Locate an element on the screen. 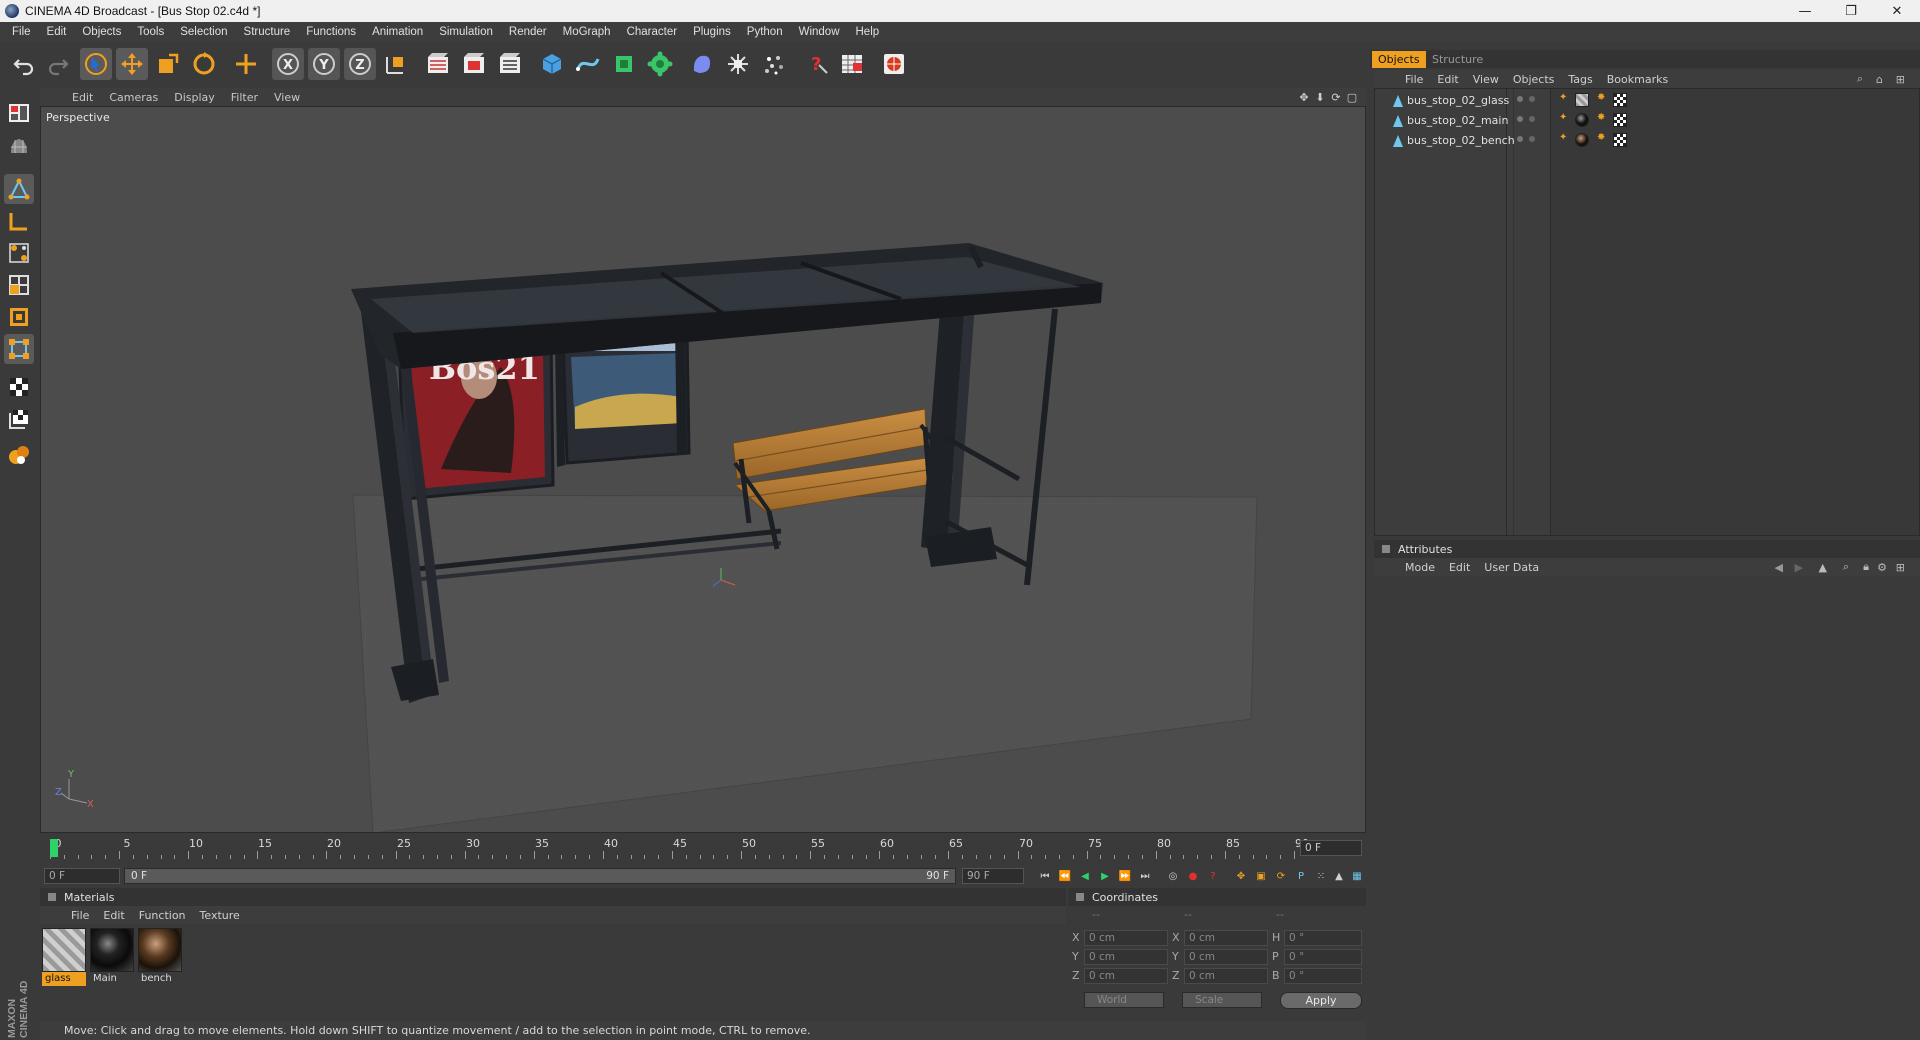 This screenshot has width=1920, height=1040. current-frame-field: 0 F is located at coordinates (1331, 848).